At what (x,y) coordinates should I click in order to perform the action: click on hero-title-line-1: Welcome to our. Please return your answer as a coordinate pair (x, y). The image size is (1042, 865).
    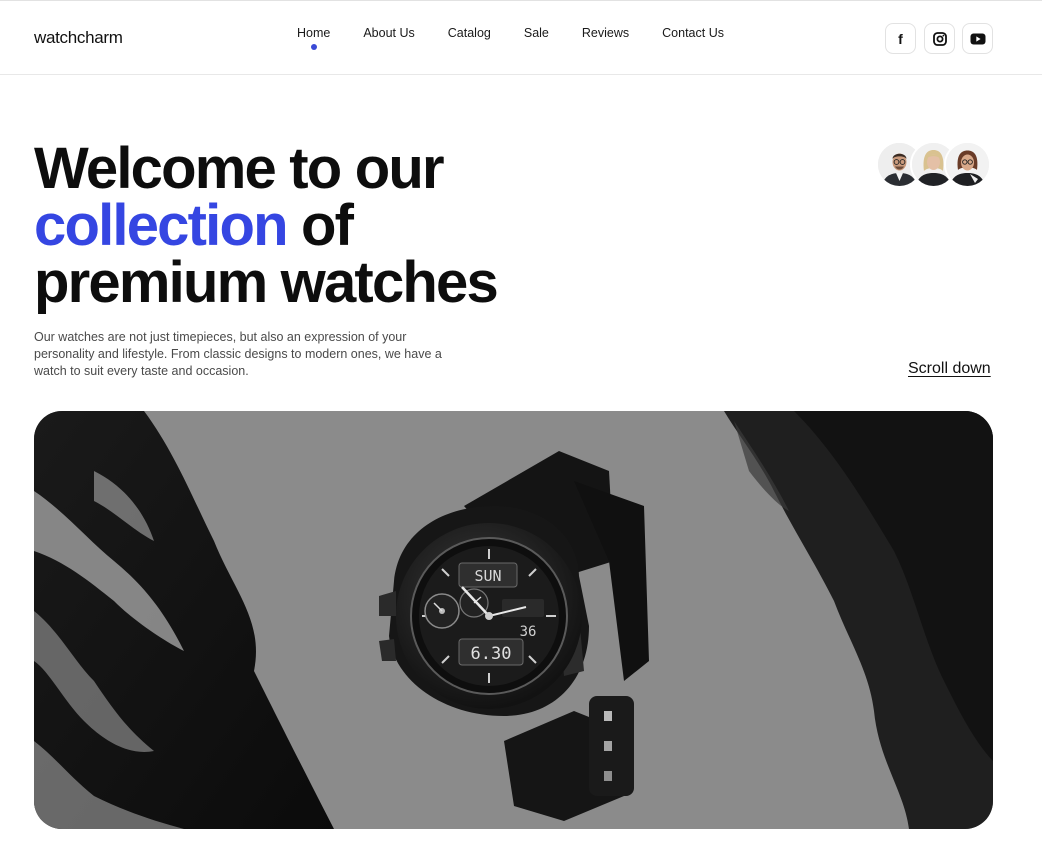
    Looking at the image, I should click on (239, 168).